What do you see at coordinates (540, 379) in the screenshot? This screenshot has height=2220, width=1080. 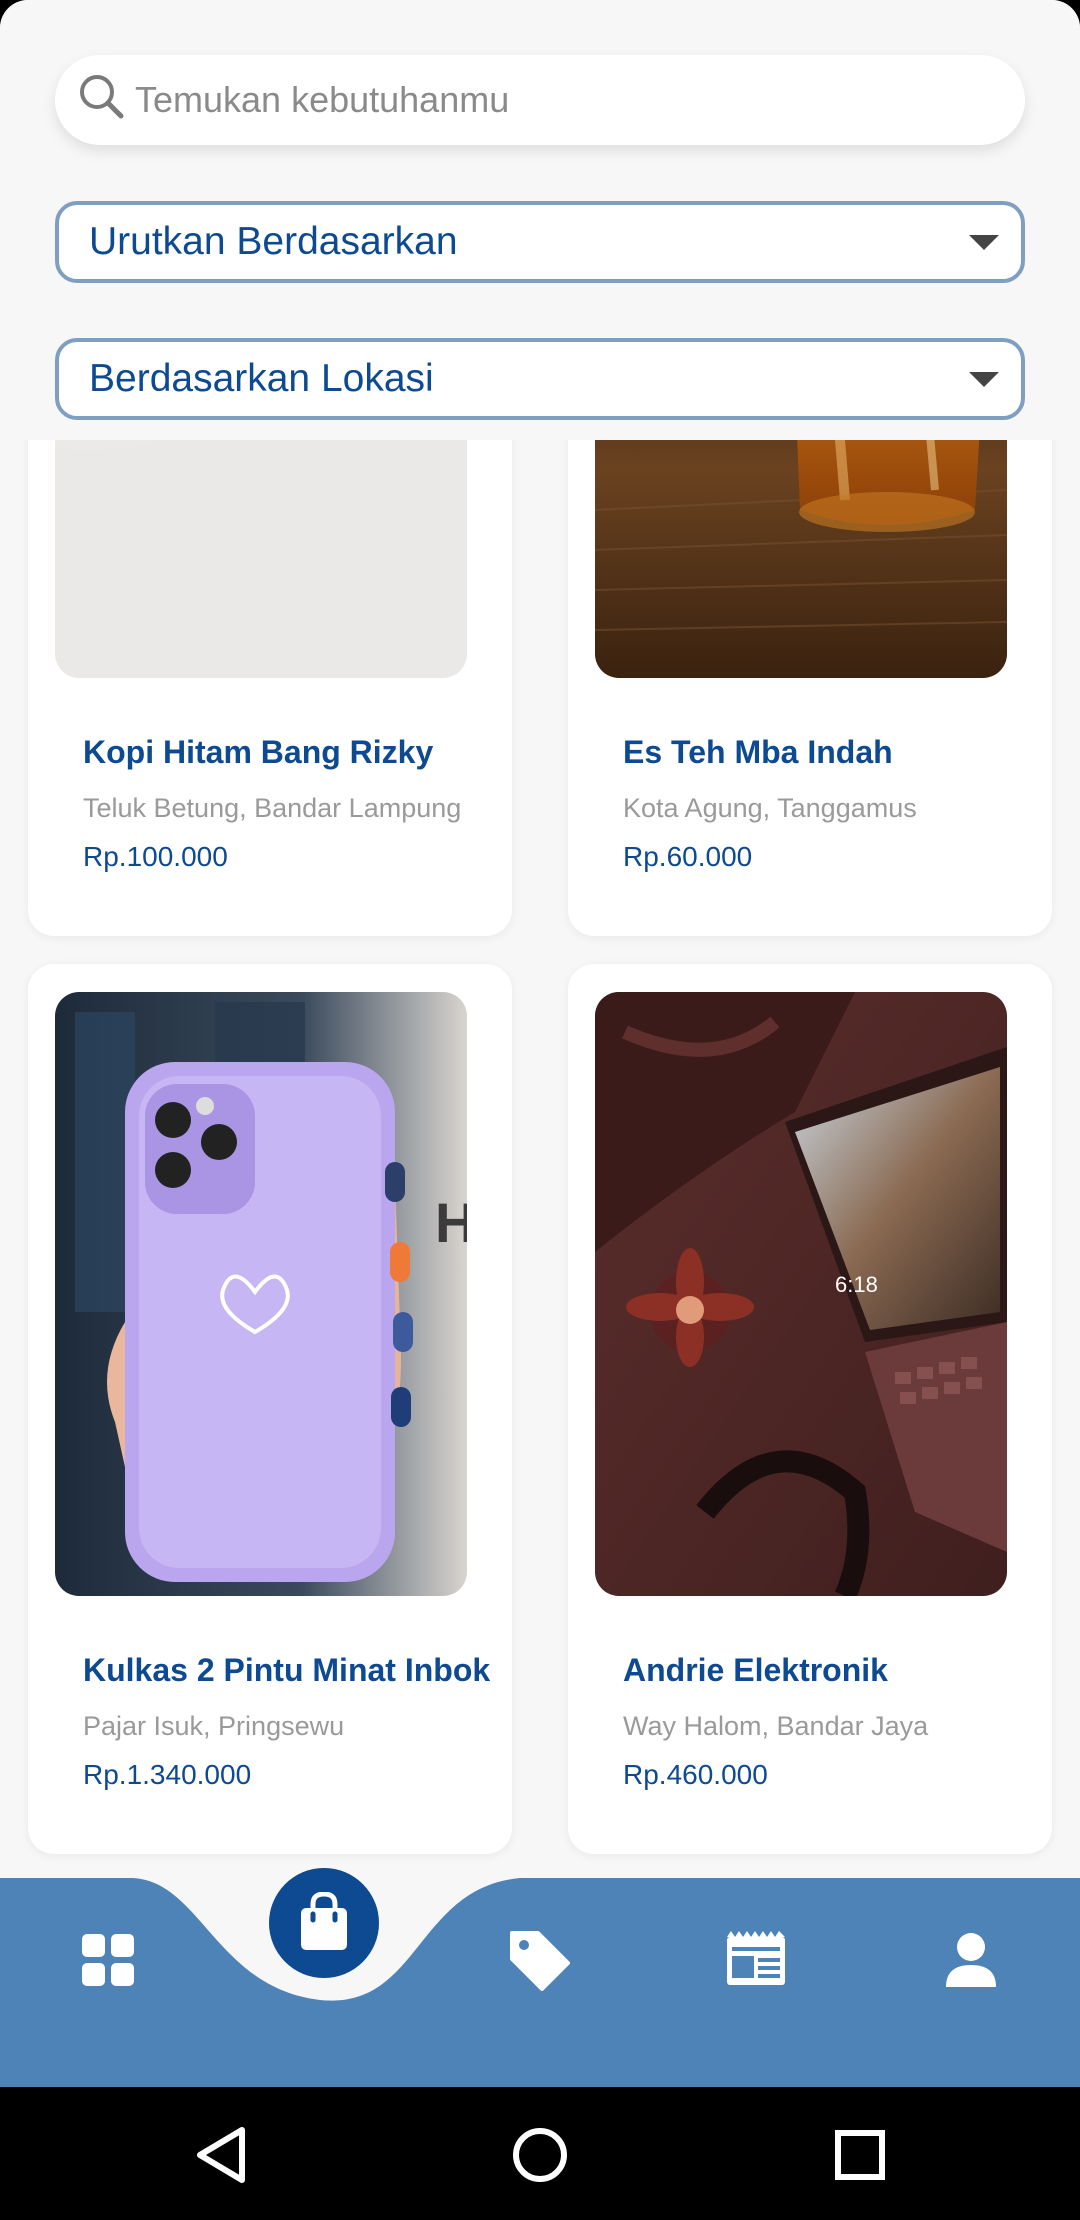 I see `location-dropdown: Berdasarkan Lokasi` at bounding box center [540, 379].